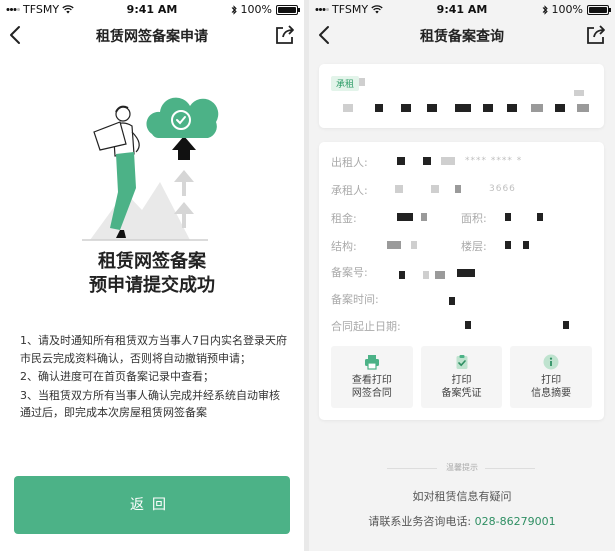 This screenshot has height=551, width=615. I want to click on page-title: 租赁备案查询, so click(462, 37).